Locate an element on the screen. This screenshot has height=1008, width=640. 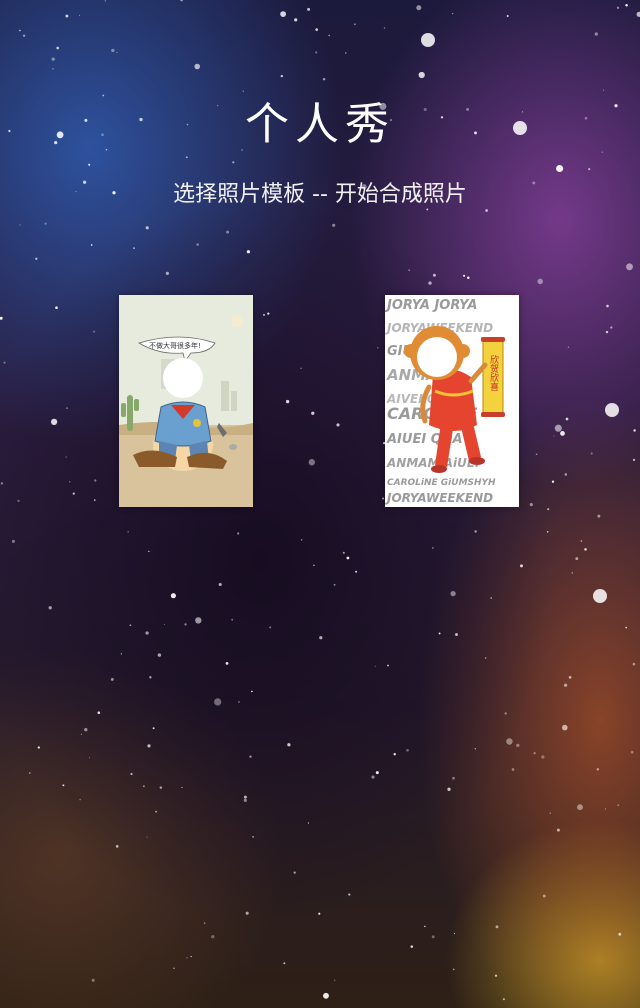
scroll-text: 欣贺欣喜 is located at coordinates (493, 373).